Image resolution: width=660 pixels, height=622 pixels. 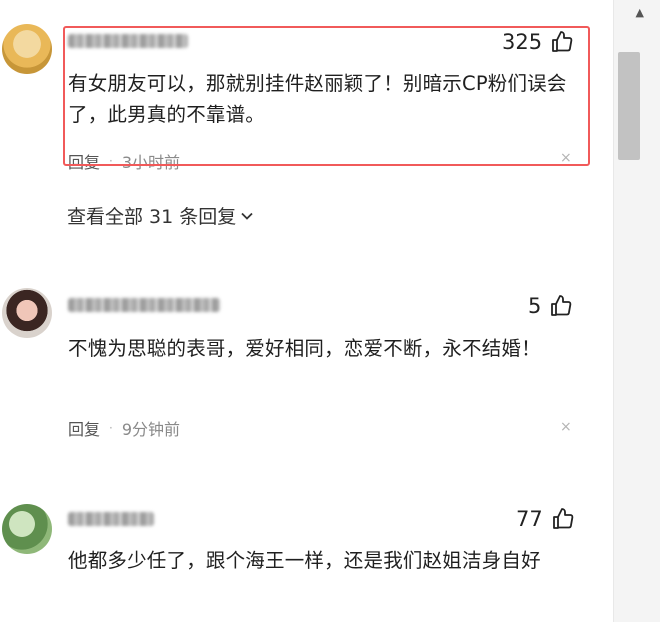 What do you see at coordinates (640, 12) in the screenshot?
I see `scroll-up-icon: ▲` at bounding box center [640, 12].